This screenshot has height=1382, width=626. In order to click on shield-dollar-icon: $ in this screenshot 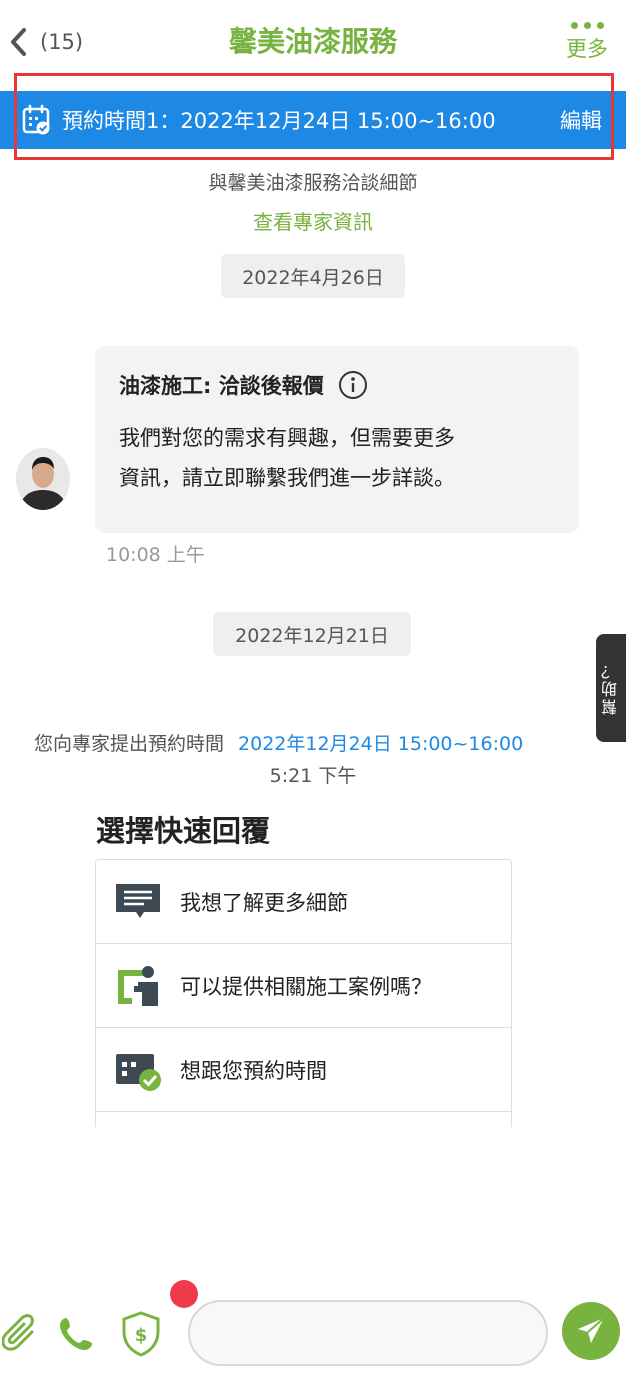, I will do `click(141, 1334)`.